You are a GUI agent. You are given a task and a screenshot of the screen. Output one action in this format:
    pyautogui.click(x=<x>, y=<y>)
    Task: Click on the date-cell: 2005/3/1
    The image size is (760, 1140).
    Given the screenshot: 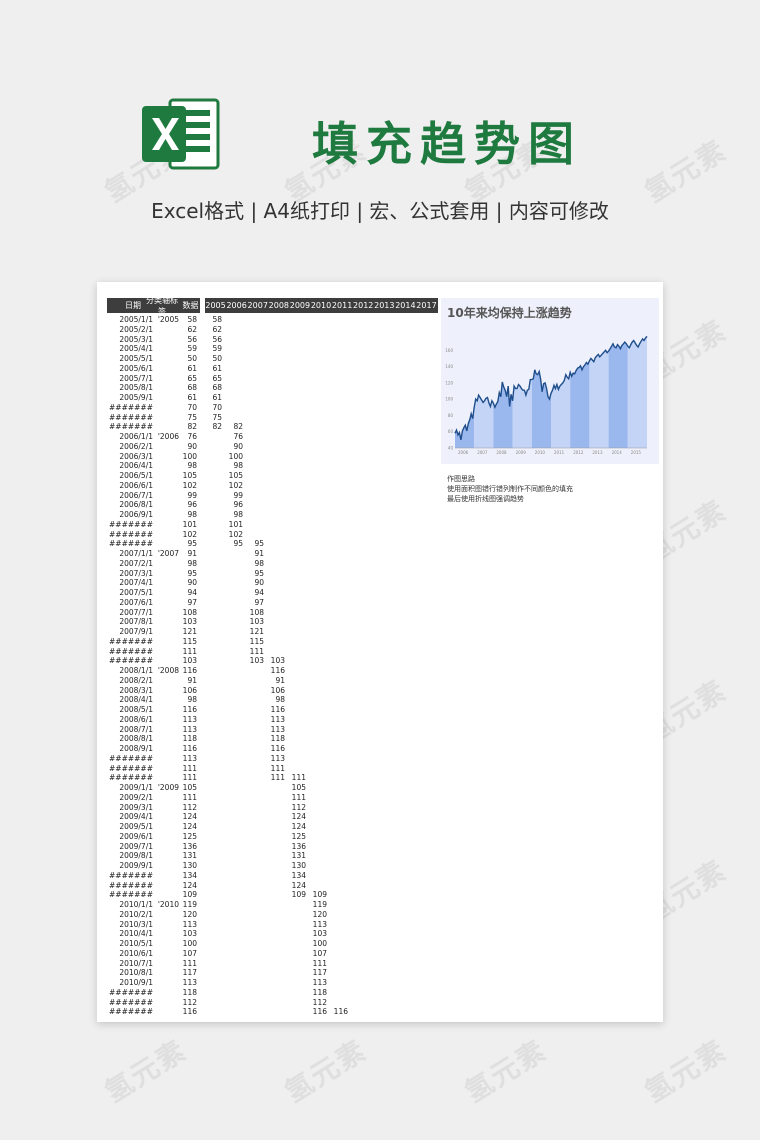 What is the action you would take?
    pyautogui.click(x=136, y=339)
    